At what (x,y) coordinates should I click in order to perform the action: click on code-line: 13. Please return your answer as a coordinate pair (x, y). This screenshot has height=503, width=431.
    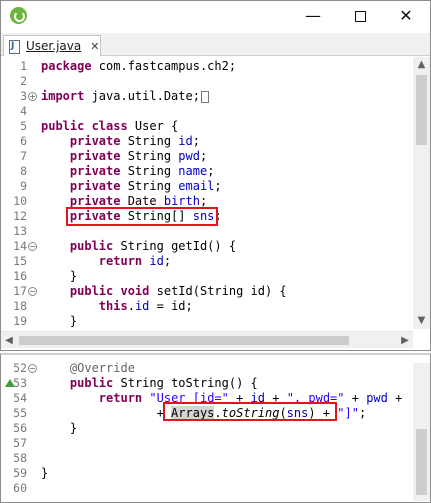
    Looking at the image, I should click on (201, 231).